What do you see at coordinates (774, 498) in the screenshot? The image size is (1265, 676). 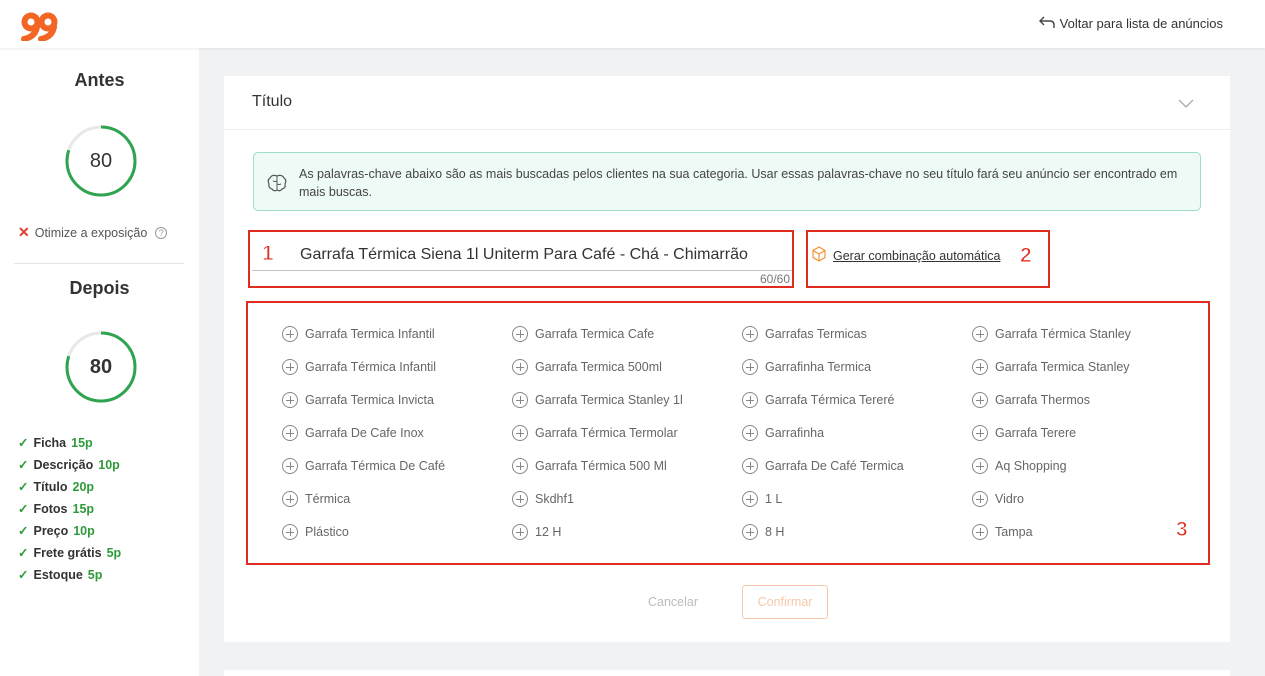 I see `keyword-label: 1 L` at bounding box center [774, 498].